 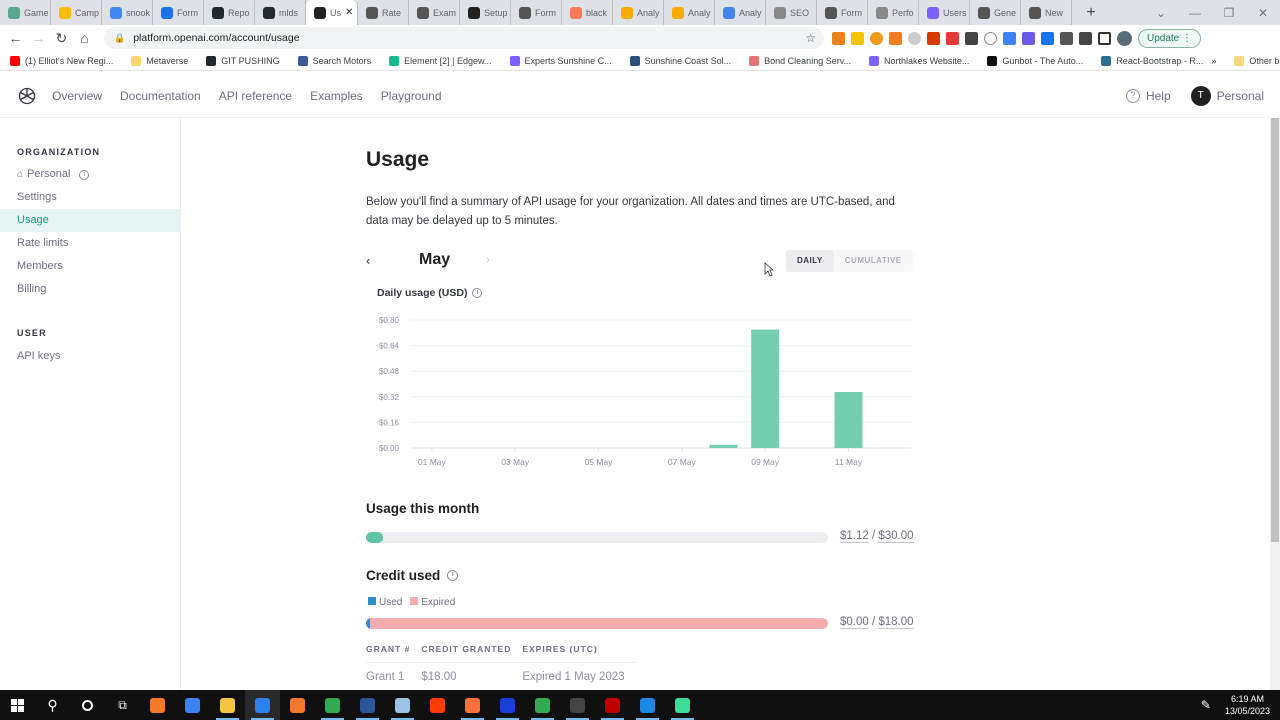 I want to click on reload-icon: ↻, so click(x=61, y=38).